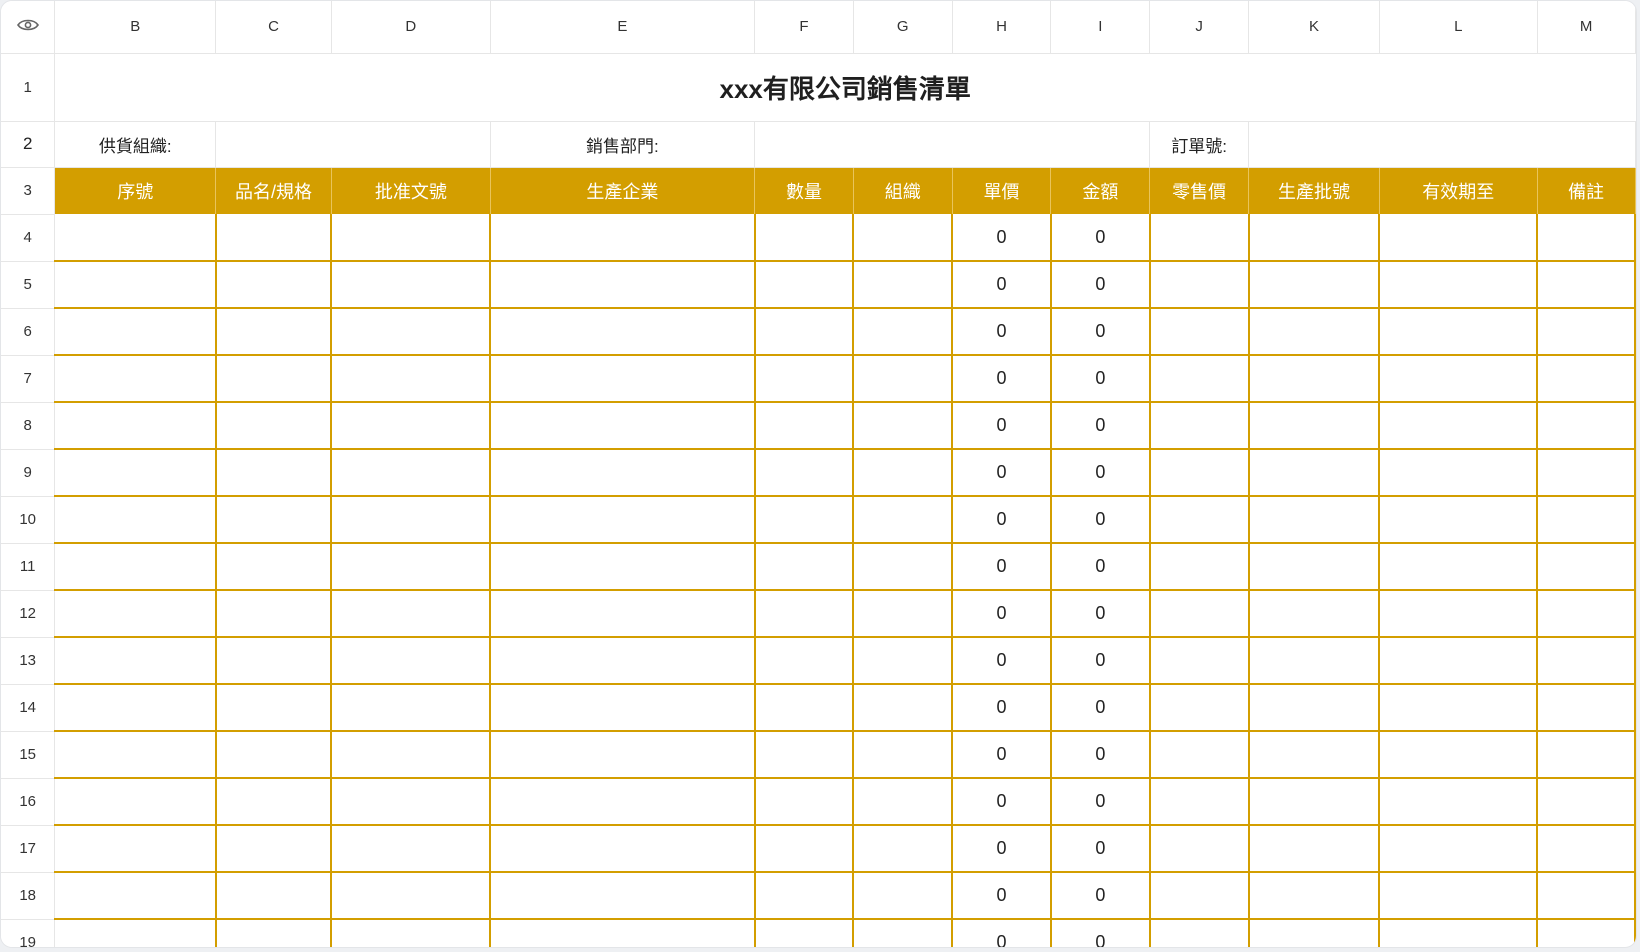 The height and width of the screenshot is (952, 1640). What do you see at coordinates (1458, 190) in the screenshot?
I see `header-cell-expiry: 有效期至` at bounding box center [1458, 190].